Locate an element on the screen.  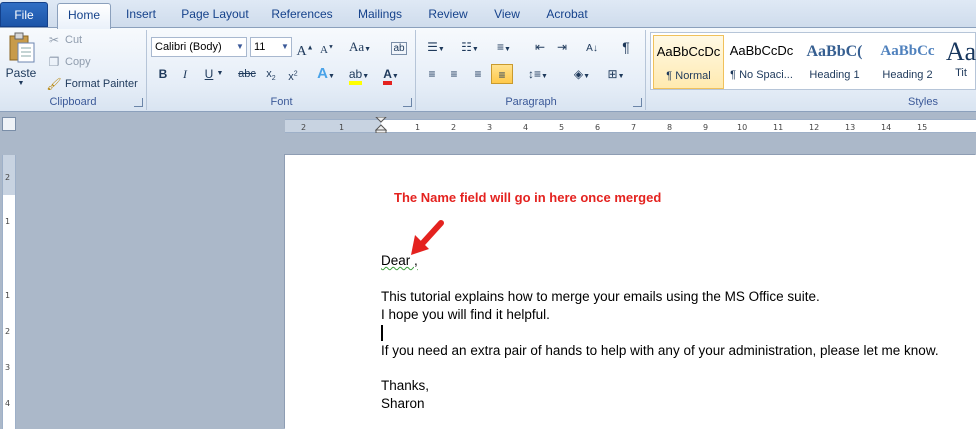
font-color-button: A▼ is located at coordinates (391, 74).